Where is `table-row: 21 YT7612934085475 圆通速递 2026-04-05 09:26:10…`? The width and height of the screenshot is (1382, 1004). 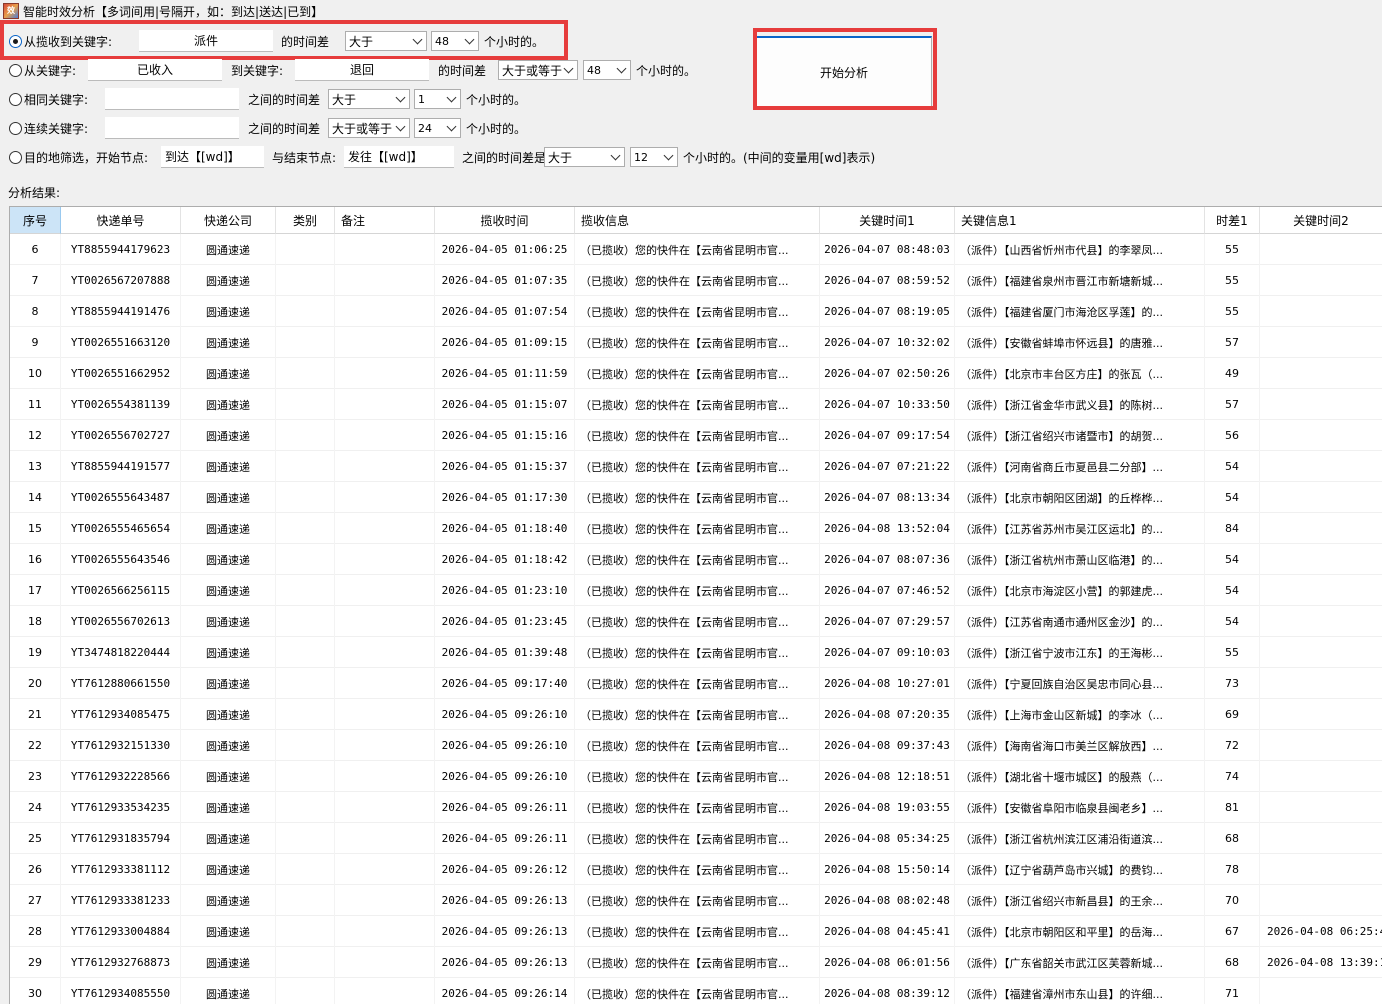 table-row: 21 YT7612934085475 圆通速递 2026-04-05 09:26:10… is located at coordinates (696, 714).